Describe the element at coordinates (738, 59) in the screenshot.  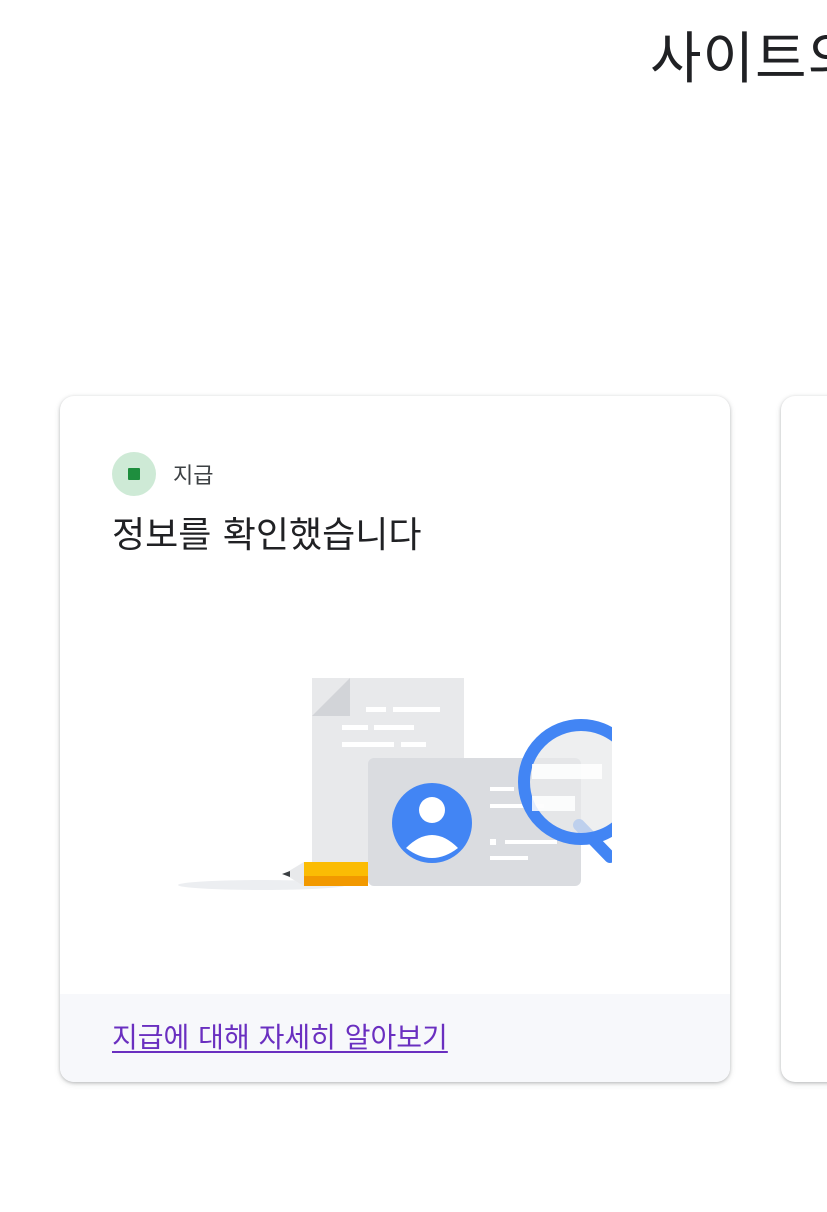
I see `page-title: 사이트의` at that location.